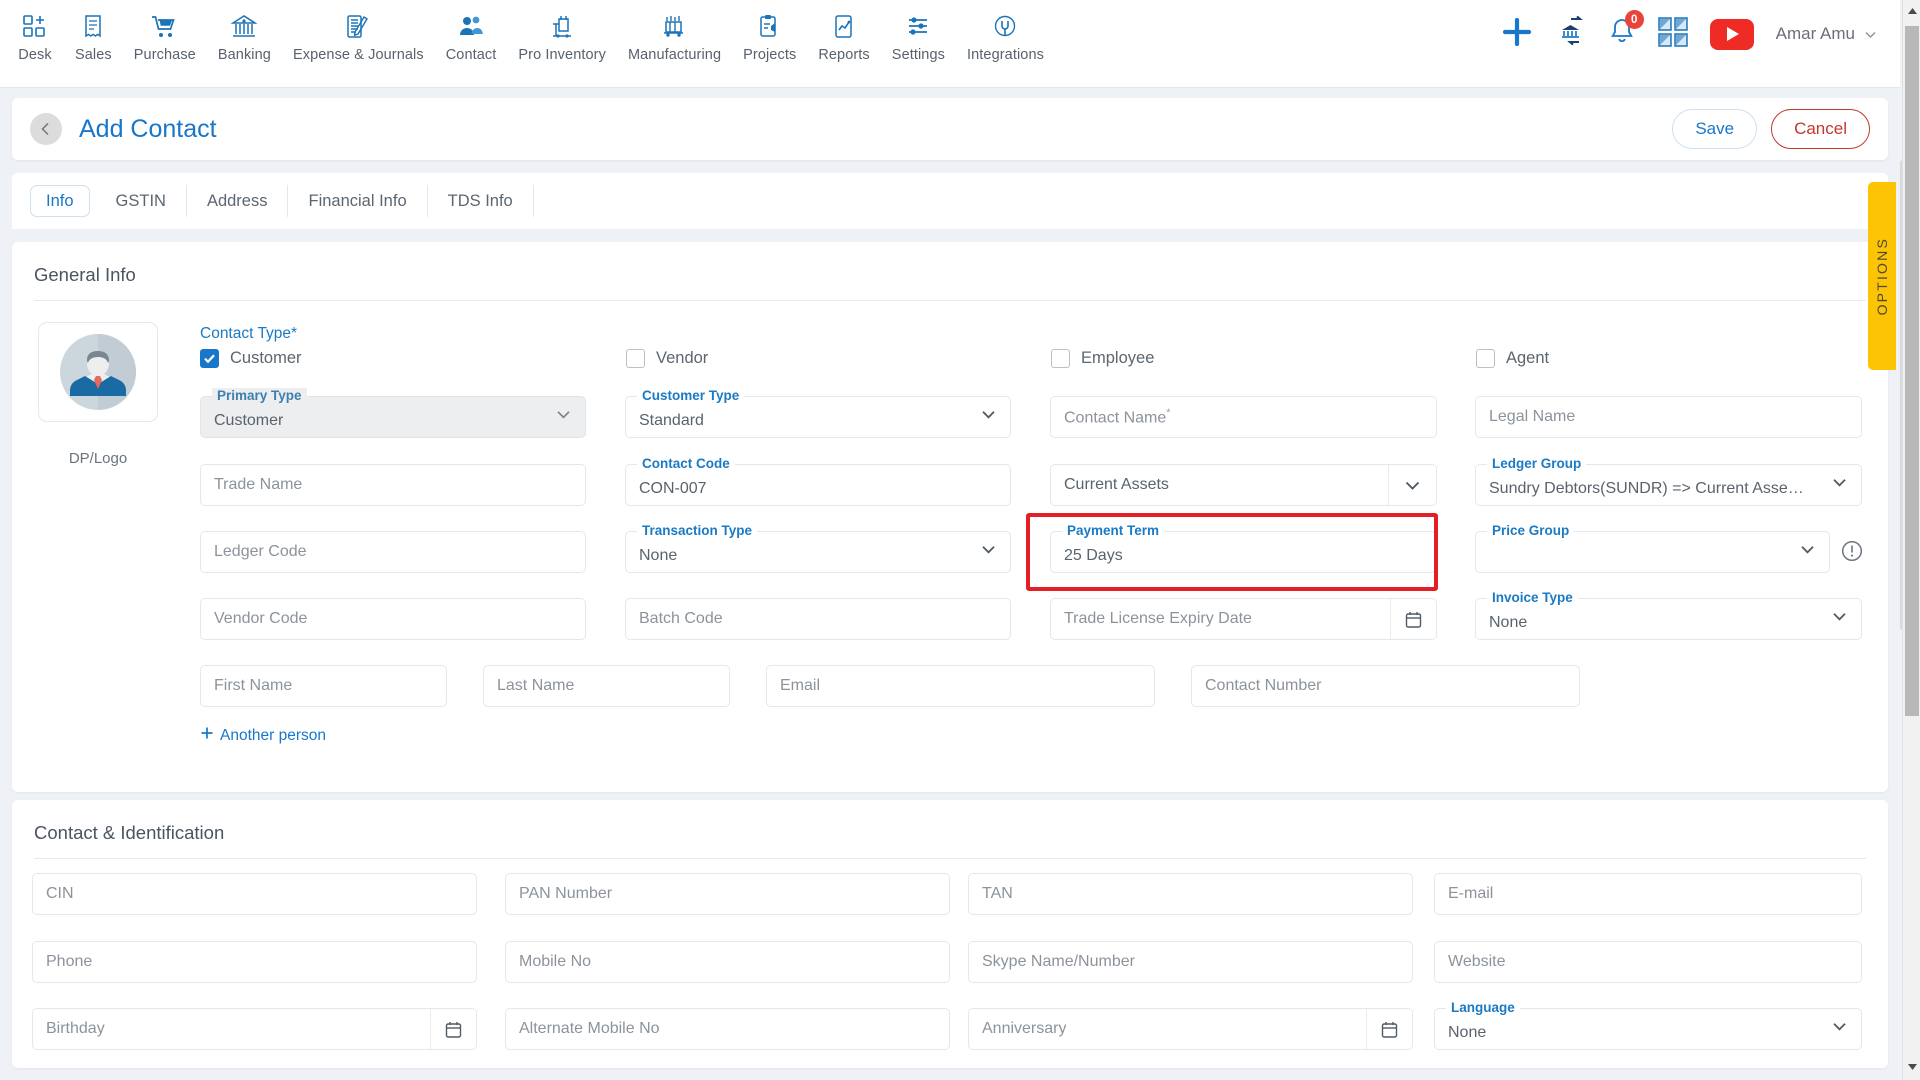 Image resolution: width=1920 pixels, height=1080 pixels. I want to click on grid-apps-icon, so click(1672, 34).